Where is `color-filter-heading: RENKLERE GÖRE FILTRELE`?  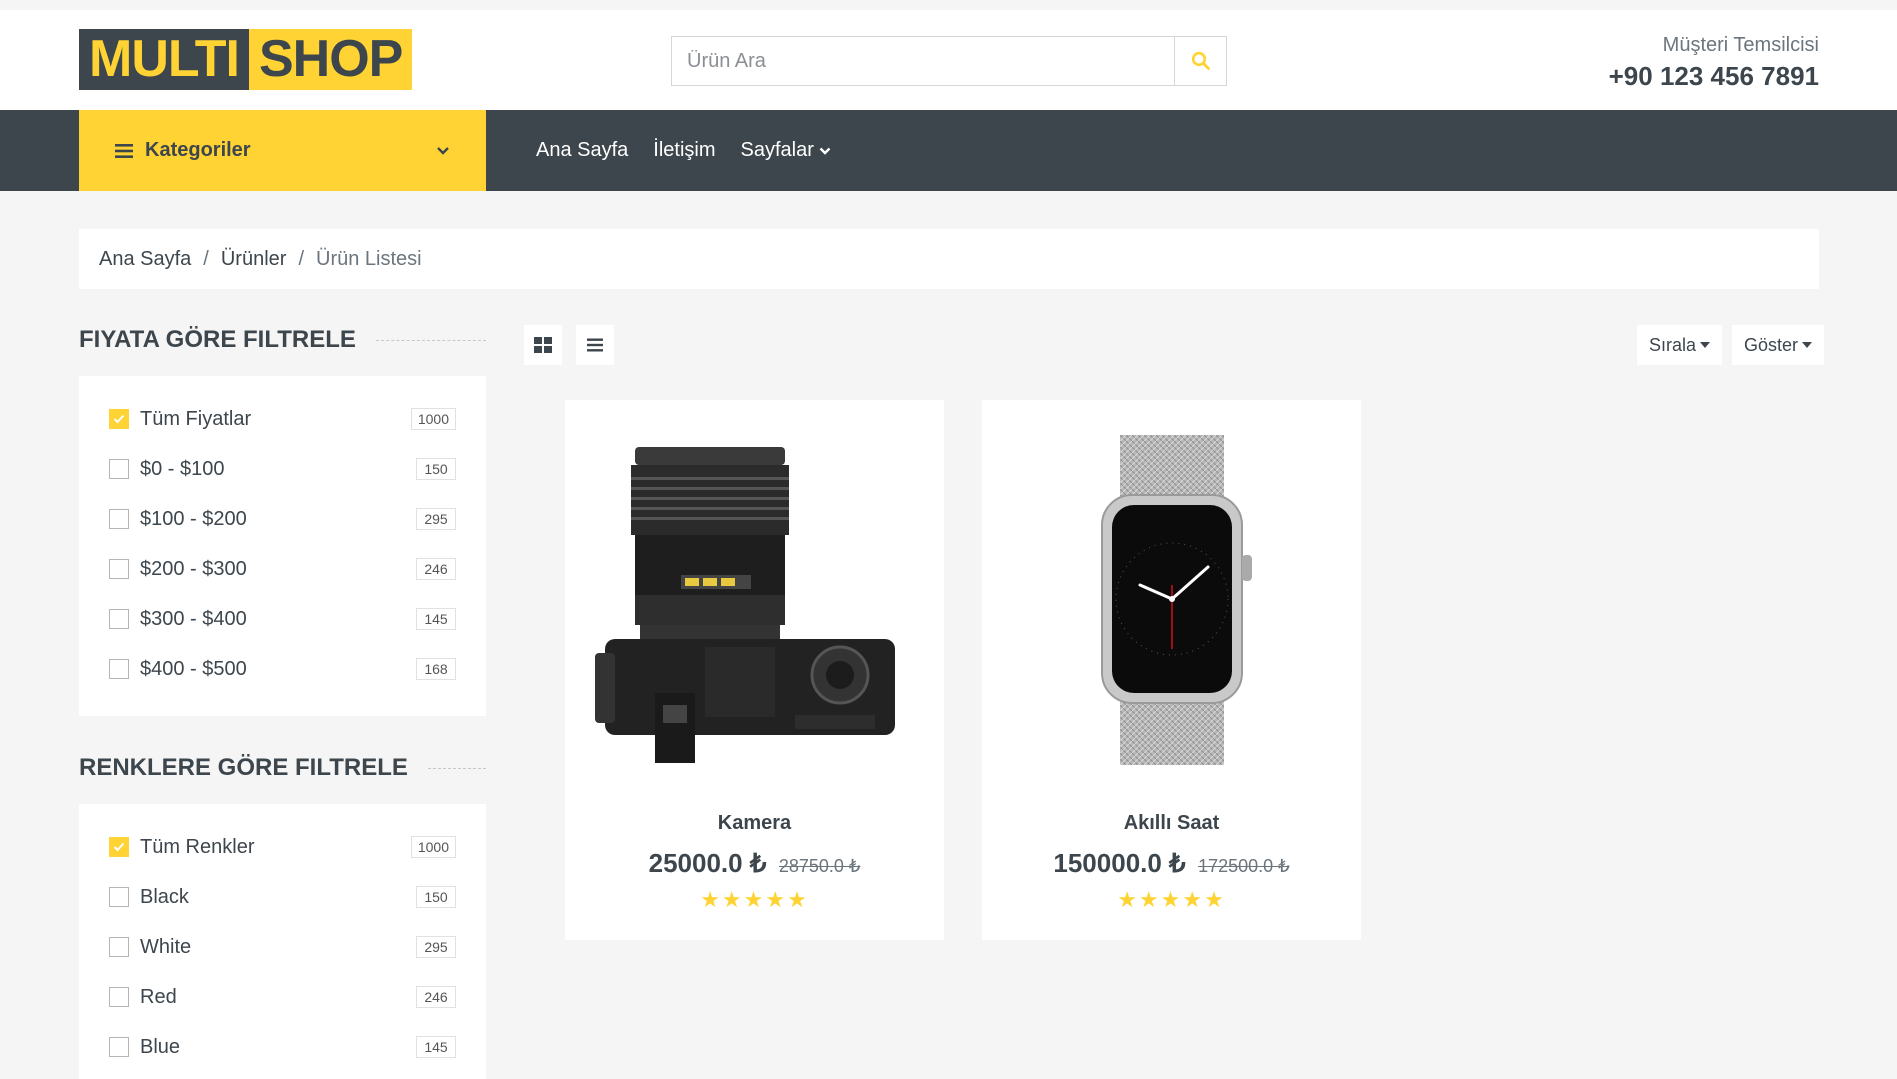 color-filter-heading: RENKLERE GÖRE FILTRELE is located at coordinates (282, 768).